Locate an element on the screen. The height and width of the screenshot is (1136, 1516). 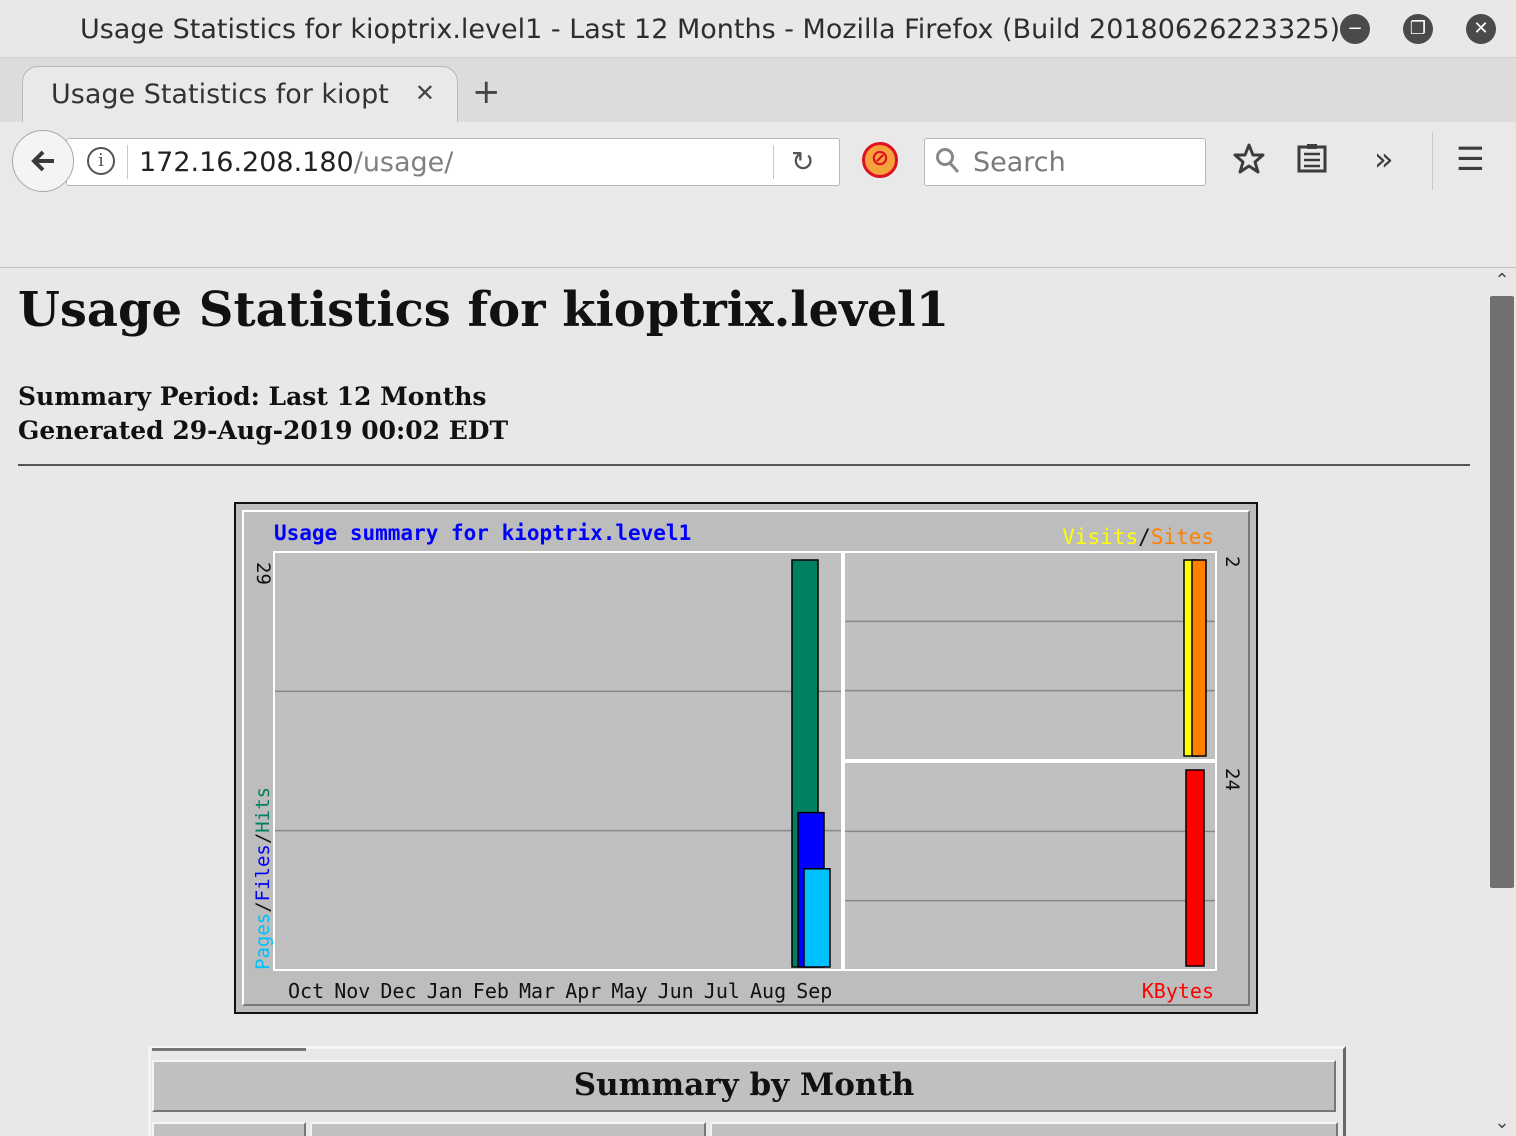
list-glyph is located at coordinates (1312, 158).